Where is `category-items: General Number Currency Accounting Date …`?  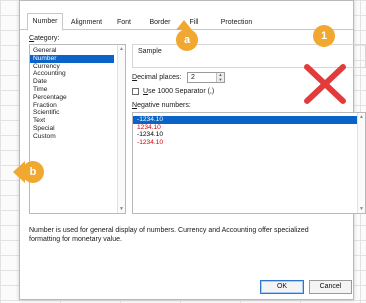 category-items: General Number Currency Accounting Date … is located at coordinates (77, 93).